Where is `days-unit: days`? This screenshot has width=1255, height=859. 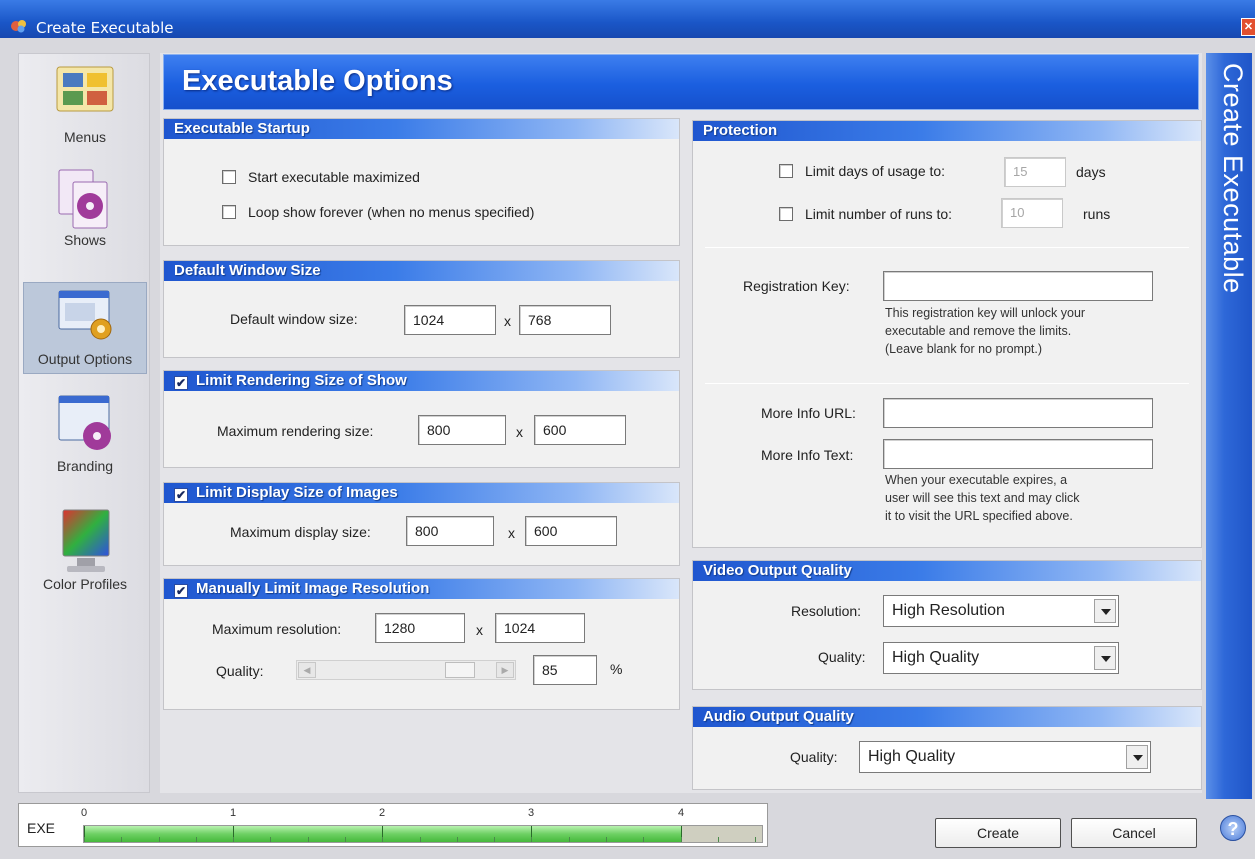
days-unit: days is located at coordinates (1091, 172).